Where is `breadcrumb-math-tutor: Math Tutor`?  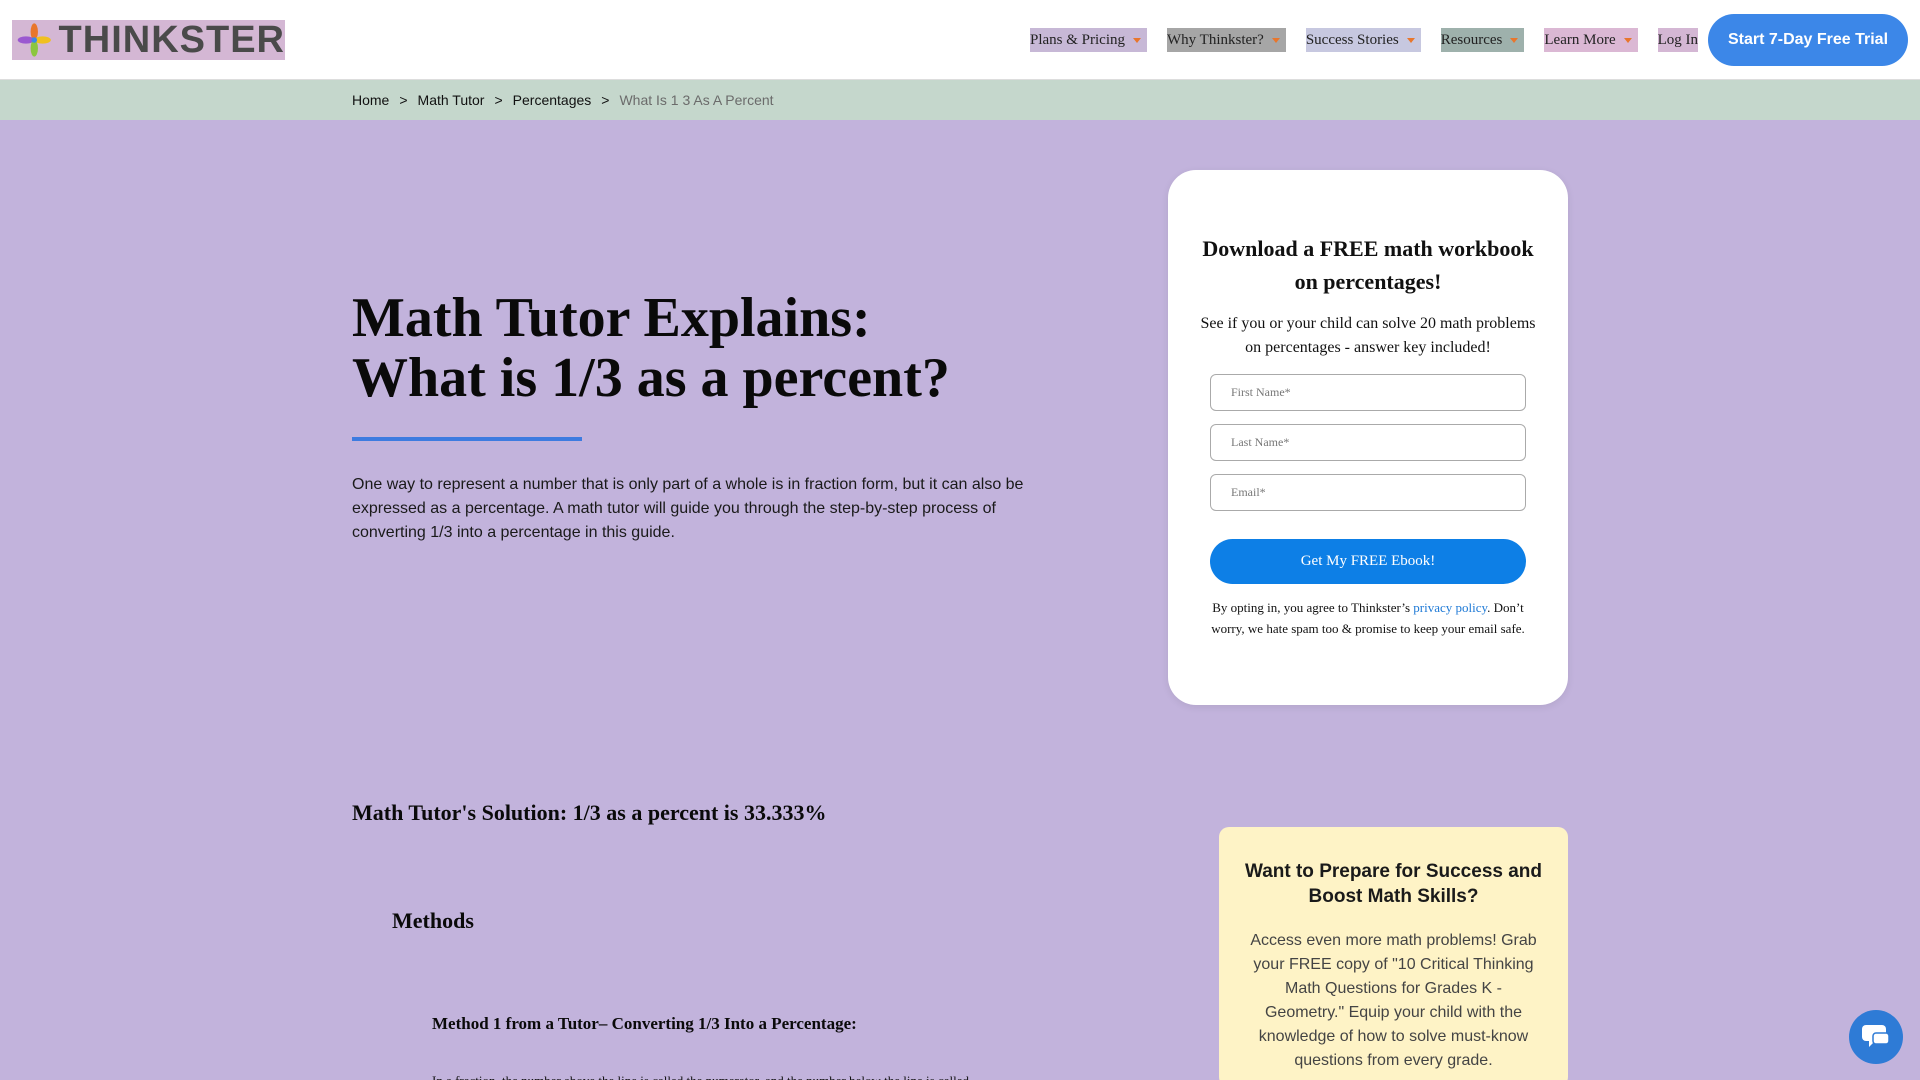
breadcrumb-math-tutor: Math Tutor is located at coordinates (451, 100).